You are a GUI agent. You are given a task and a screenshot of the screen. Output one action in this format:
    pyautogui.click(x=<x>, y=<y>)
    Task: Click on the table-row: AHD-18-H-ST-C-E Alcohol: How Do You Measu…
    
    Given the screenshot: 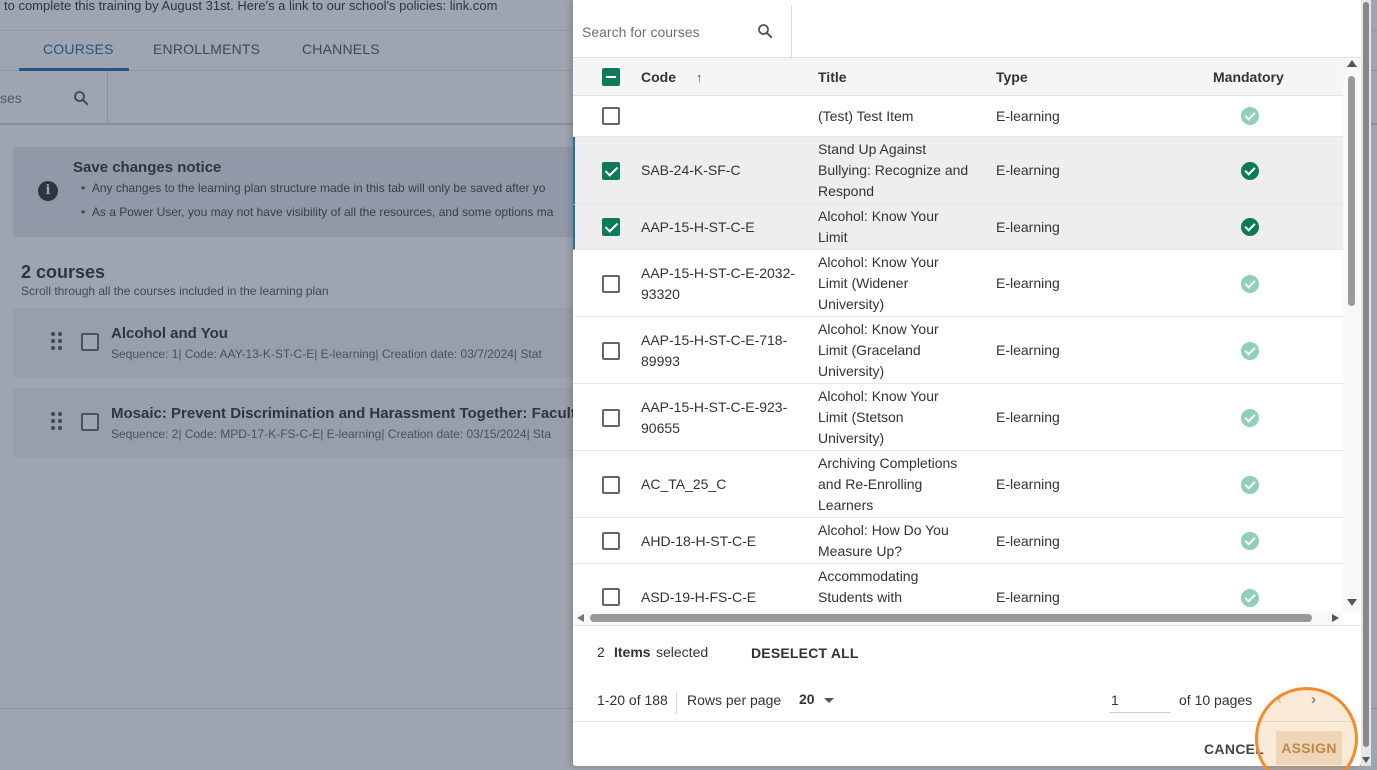 What is the action you would take?
    pyautogui.click(x=958, y=541)
    